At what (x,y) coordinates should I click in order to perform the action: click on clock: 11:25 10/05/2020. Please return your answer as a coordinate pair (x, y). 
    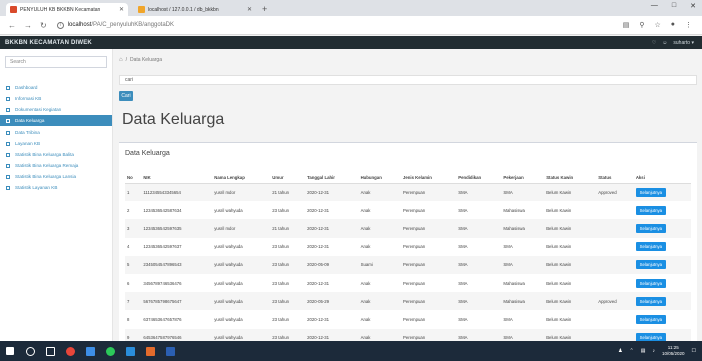
    Looking at the image, I should click on (673, 351).